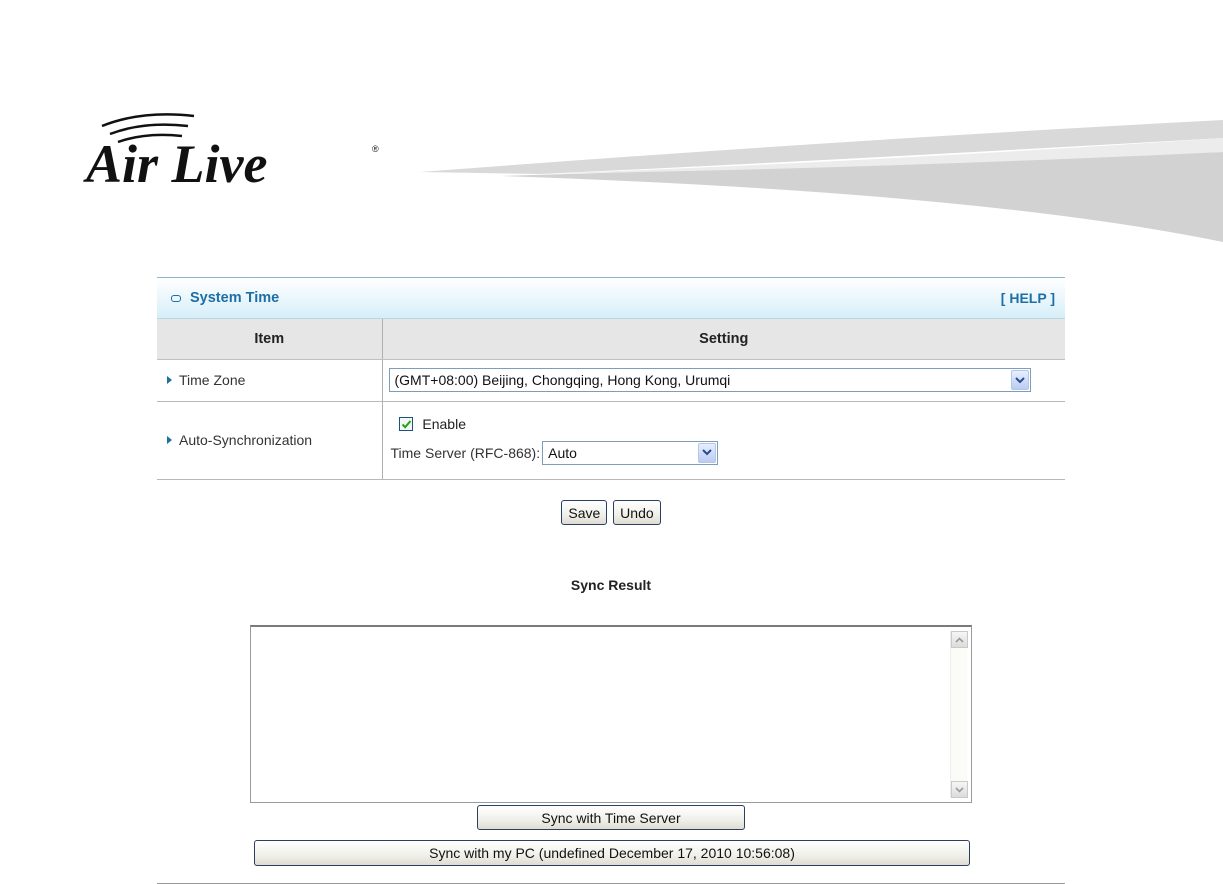 The width and height of the screenshot is (1223, 884). What do you see at coordinates (611, 585) in the screenshot?
I see `sync-result-heading: Sync Result` at bounding box center [611, 585].